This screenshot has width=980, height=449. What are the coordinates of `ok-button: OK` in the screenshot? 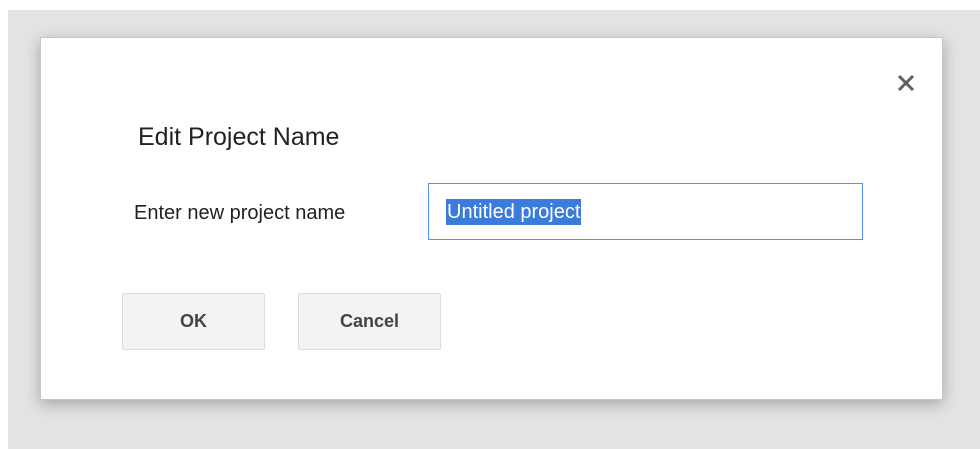 It's located at (193, 321).